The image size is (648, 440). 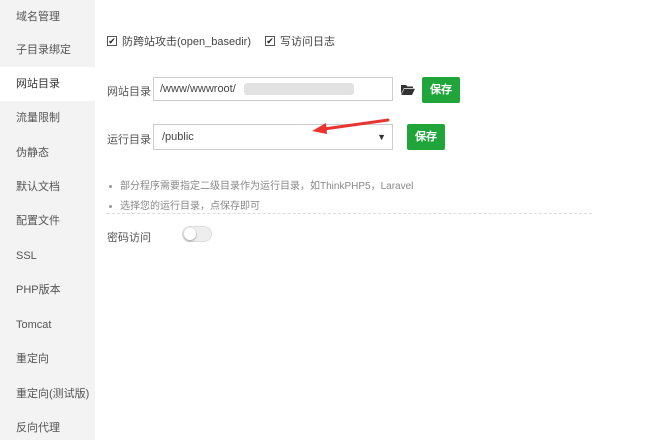 I want to click on sidebar-item-php-version: PHP版本, so click(x=47, y=290).